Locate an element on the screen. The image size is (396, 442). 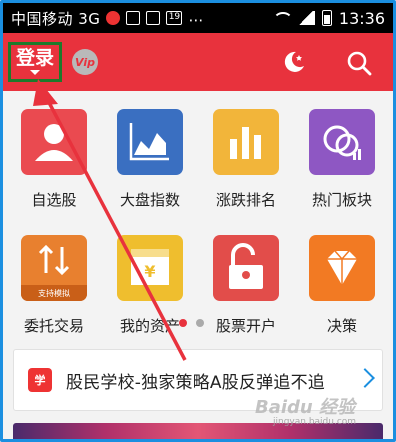
watermark-url: jingyan.baidu.com is located at coordinates (315, 422).